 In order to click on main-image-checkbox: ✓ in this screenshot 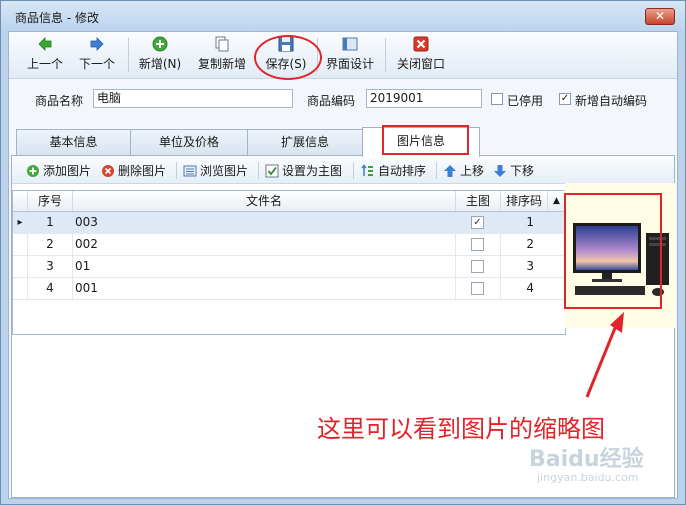, I will do `click(477, 222)`.